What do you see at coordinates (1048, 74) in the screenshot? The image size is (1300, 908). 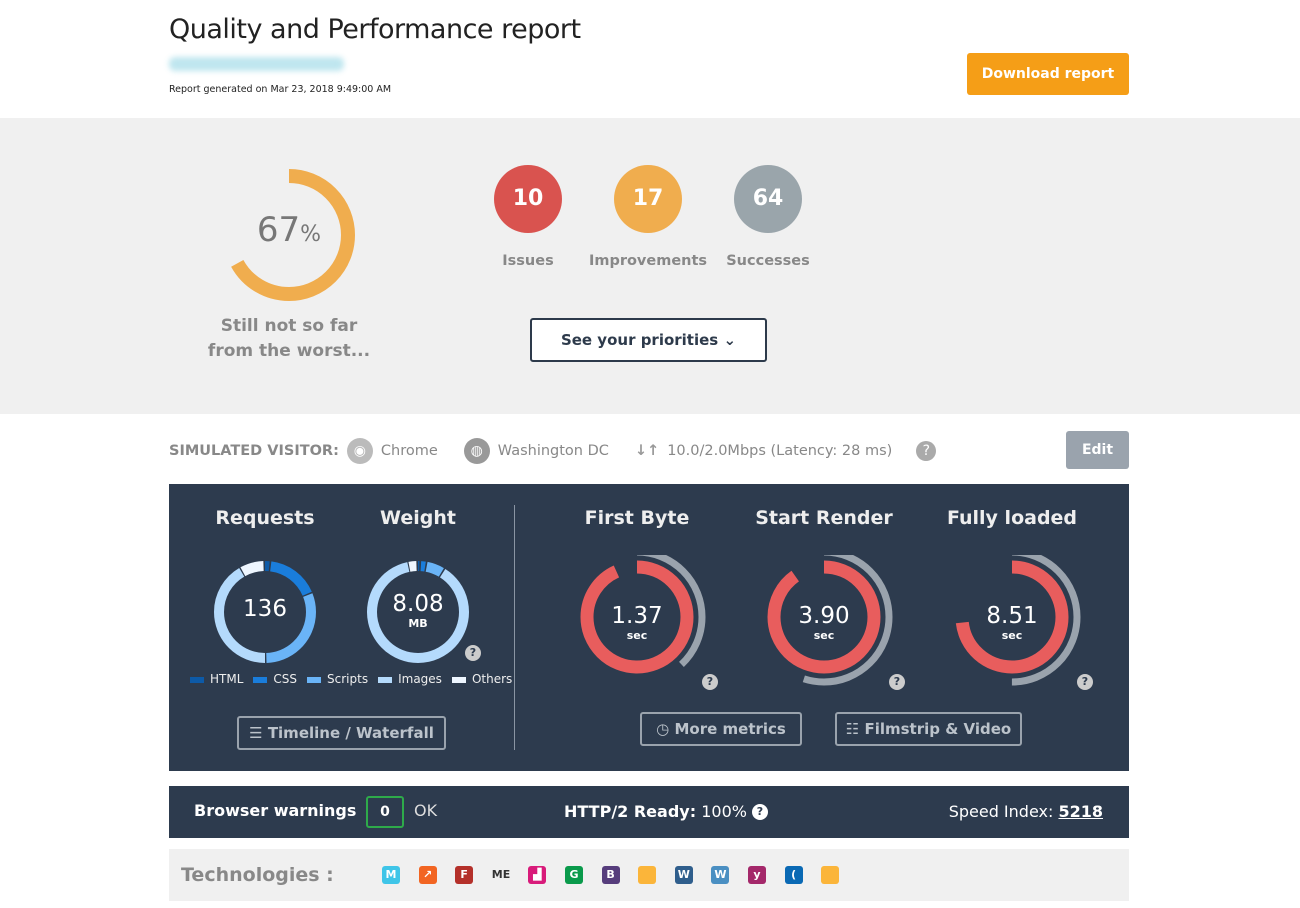 I see `download-report-button: Download report` at bounding box center [1048, 74].